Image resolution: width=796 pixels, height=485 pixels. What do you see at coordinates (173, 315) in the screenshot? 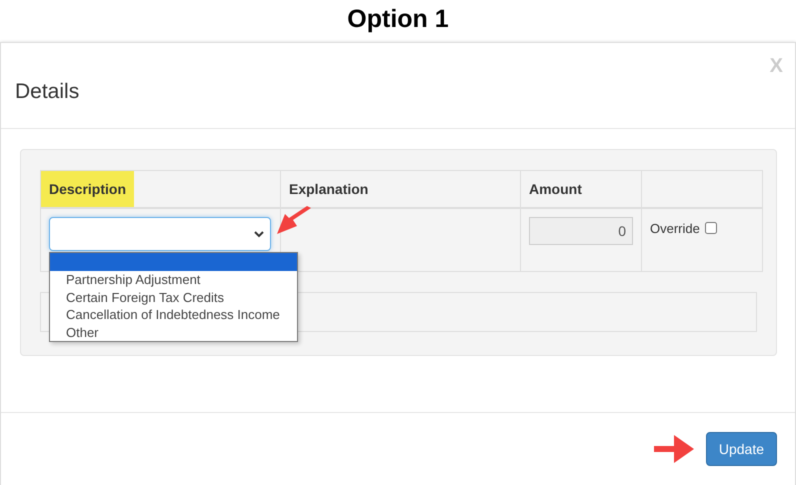
I see `dropdown-option: Cancellation of Indebtedness Income` at bounding box center [173, 315].